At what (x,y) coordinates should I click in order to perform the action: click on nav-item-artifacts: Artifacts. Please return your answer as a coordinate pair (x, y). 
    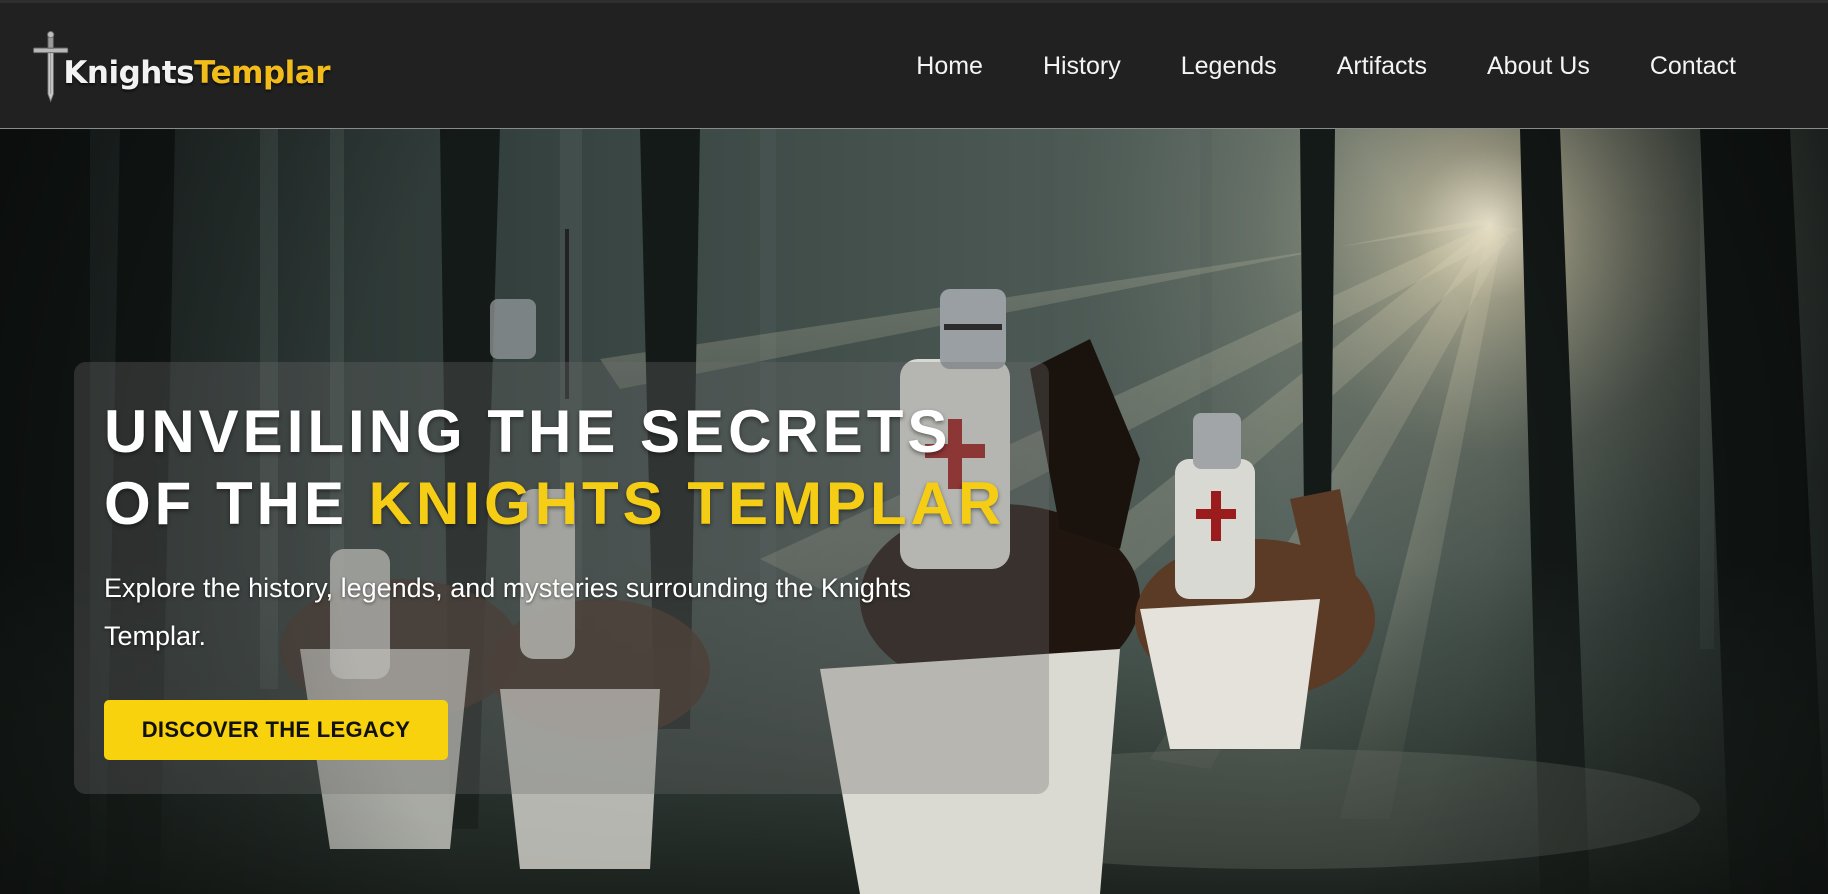
    Looking at the image, I should click on (1382, 66).